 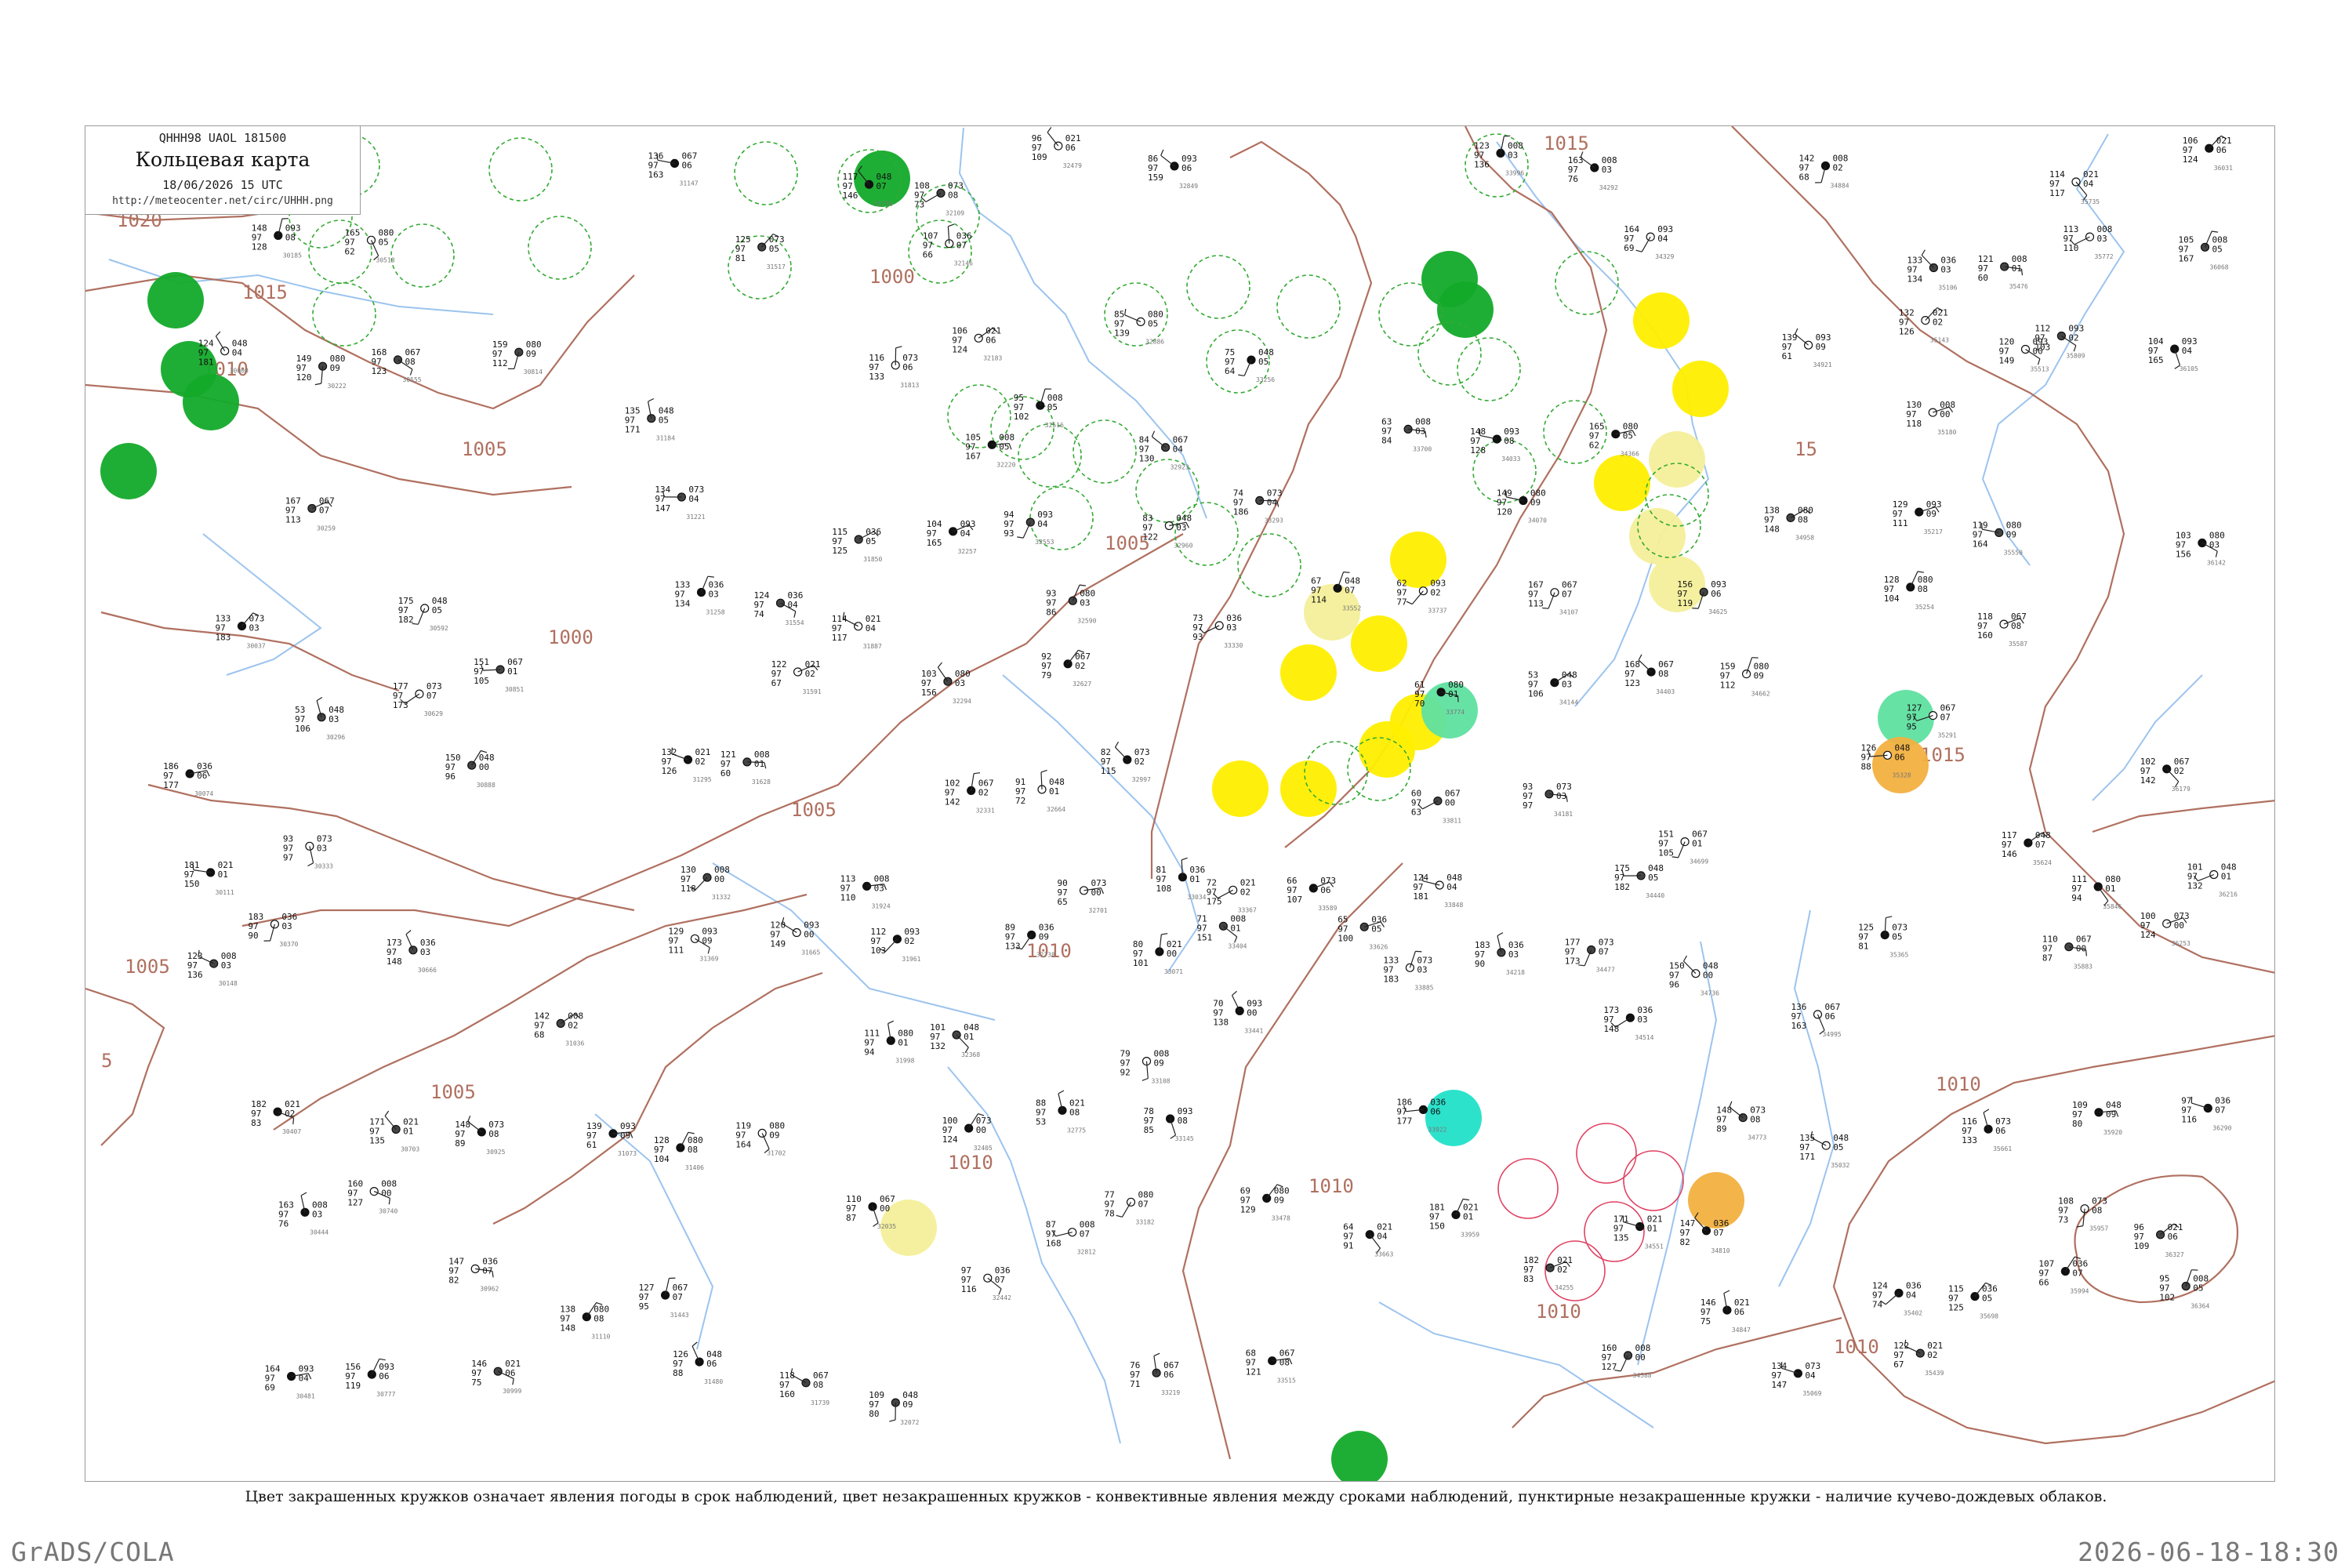 I want to click on station-dew: 73, so click(x=2063, y=1220).